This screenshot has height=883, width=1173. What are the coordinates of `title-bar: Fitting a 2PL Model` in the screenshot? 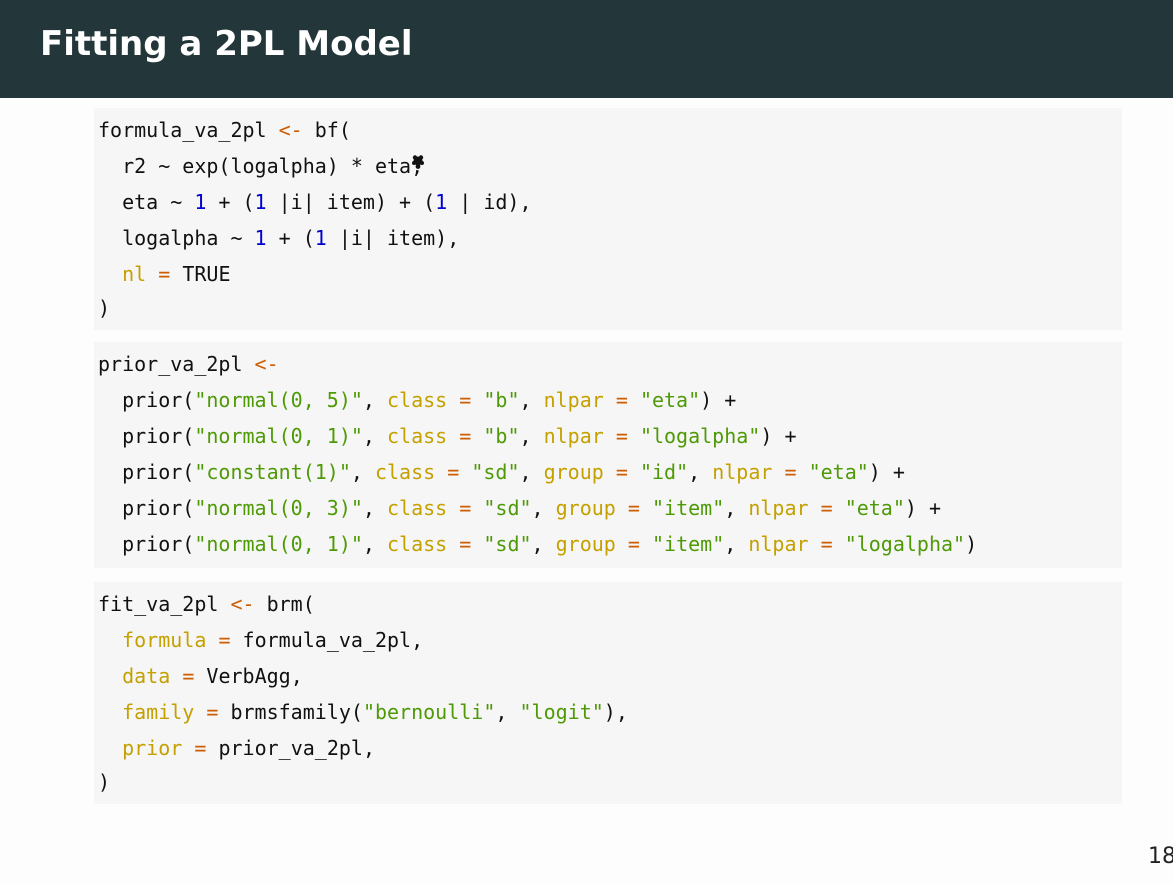 It's located at (586, 49).